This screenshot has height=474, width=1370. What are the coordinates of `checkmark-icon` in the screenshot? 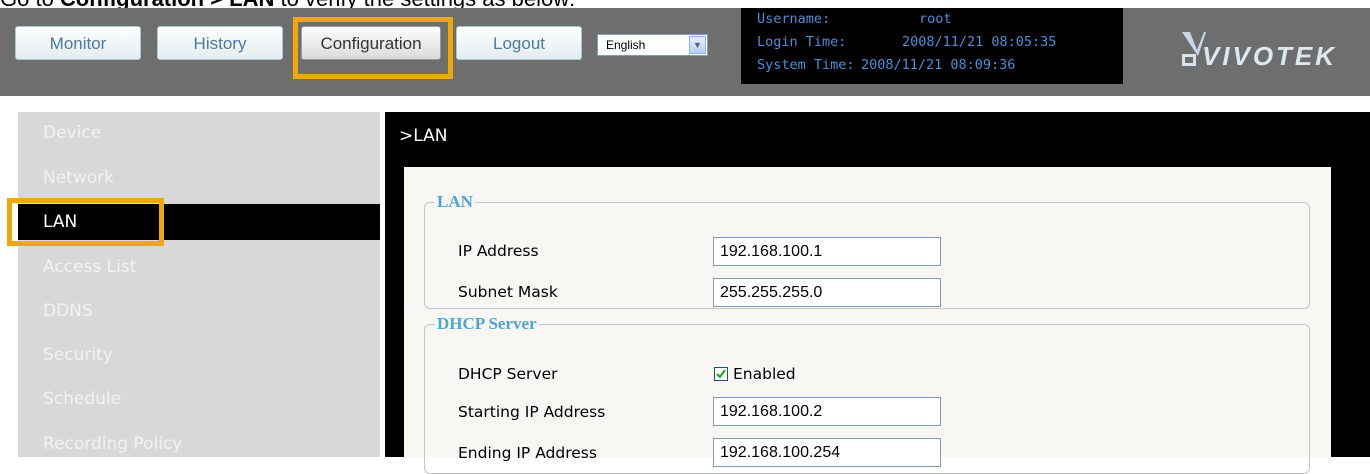 It's located at (721, 374).